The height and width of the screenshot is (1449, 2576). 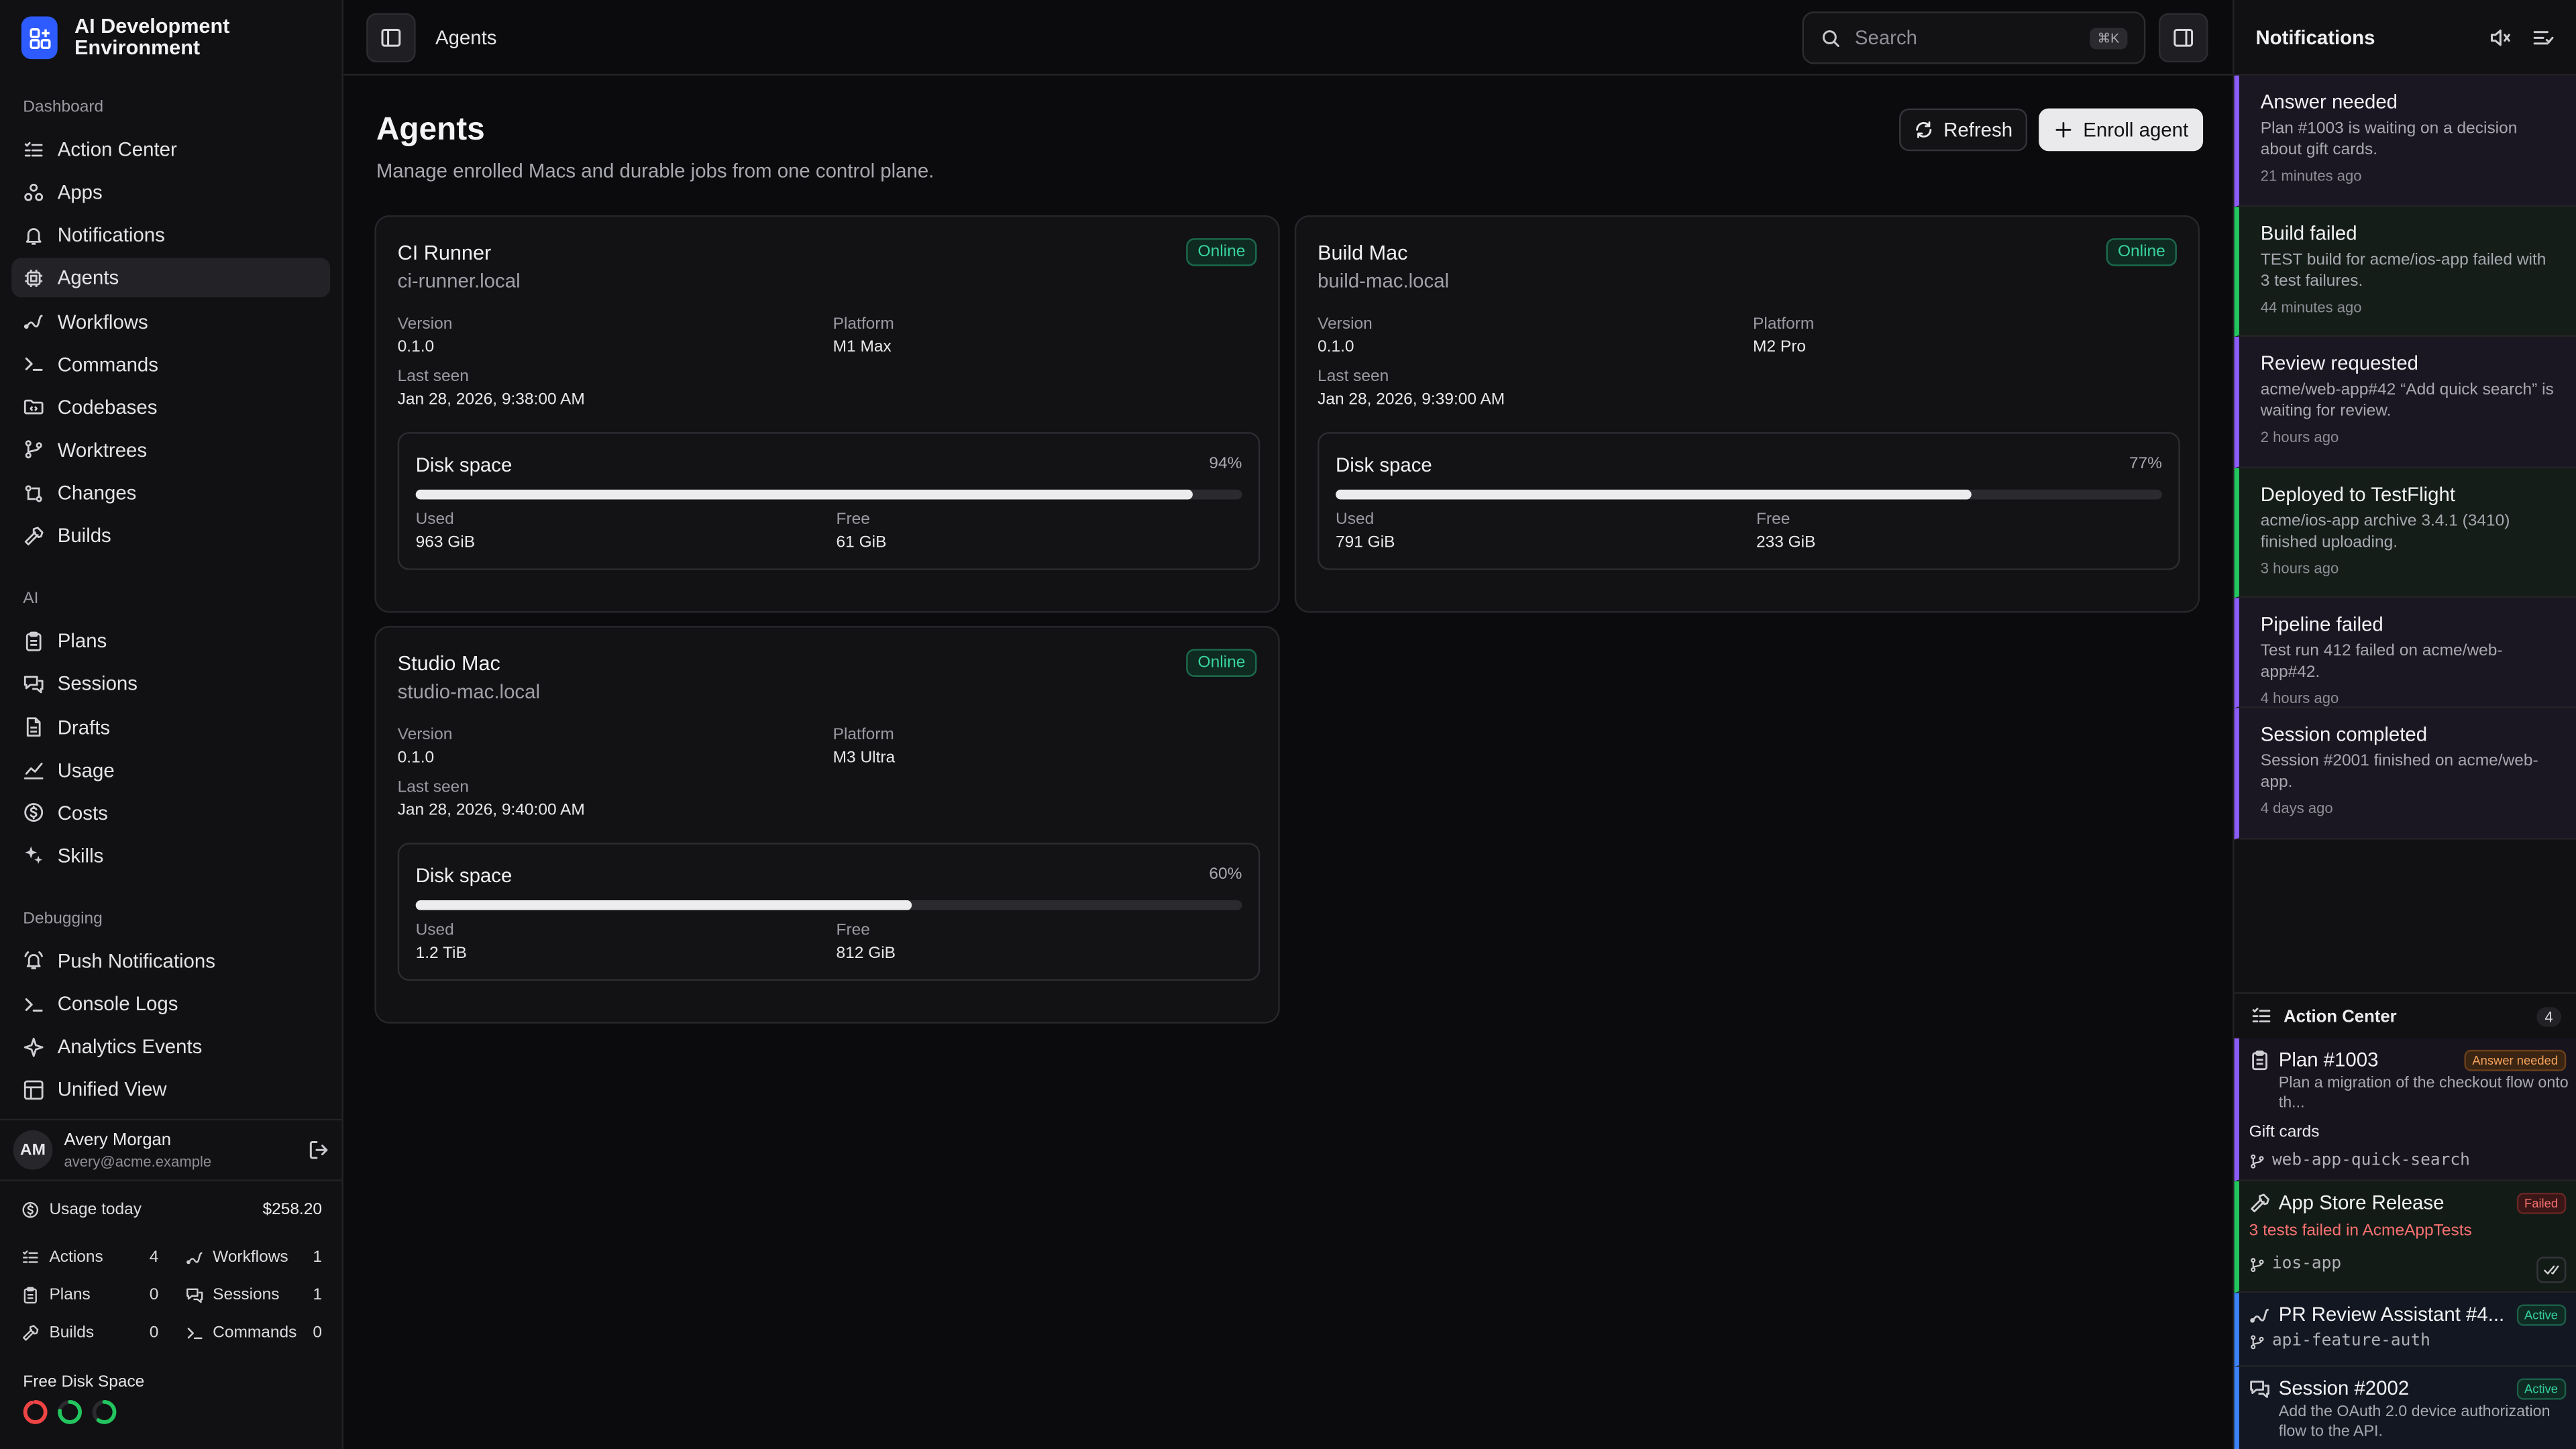 I want to click on sidebar-item-changes: Changes, so click(x=170, y=493).